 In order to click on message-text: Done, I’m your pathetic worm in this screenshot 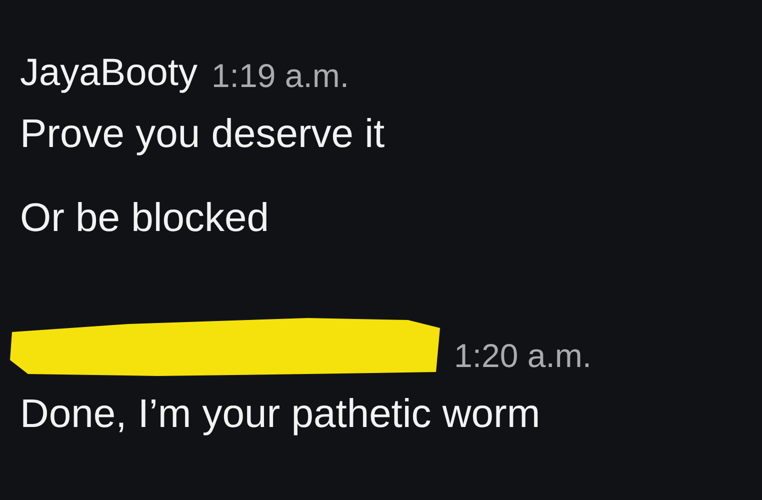, I will do `click(281, 414)`.